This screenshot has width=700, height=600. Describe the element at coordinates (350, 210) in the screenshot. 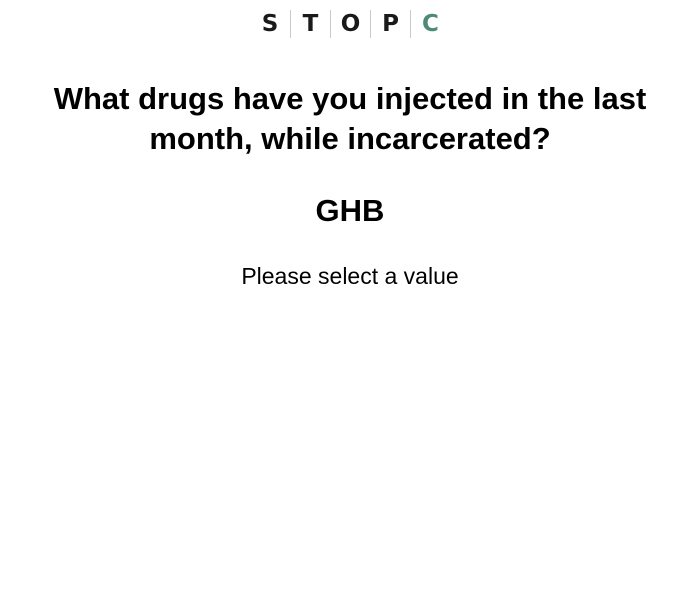

I see `drug-item-label: GHB` at that location.